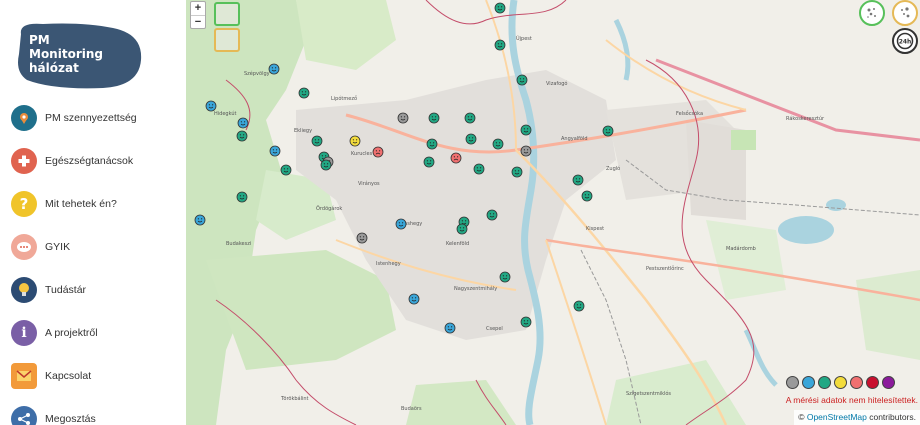 The image size is (920, 425). I want to click on attribution-suffix: contributors., so click(891, 417).